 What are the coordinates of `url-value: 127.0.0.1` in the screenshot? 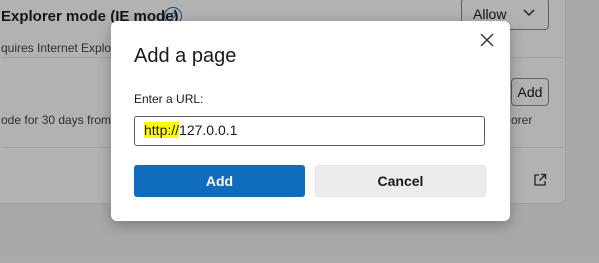 It's located at (208, 130).